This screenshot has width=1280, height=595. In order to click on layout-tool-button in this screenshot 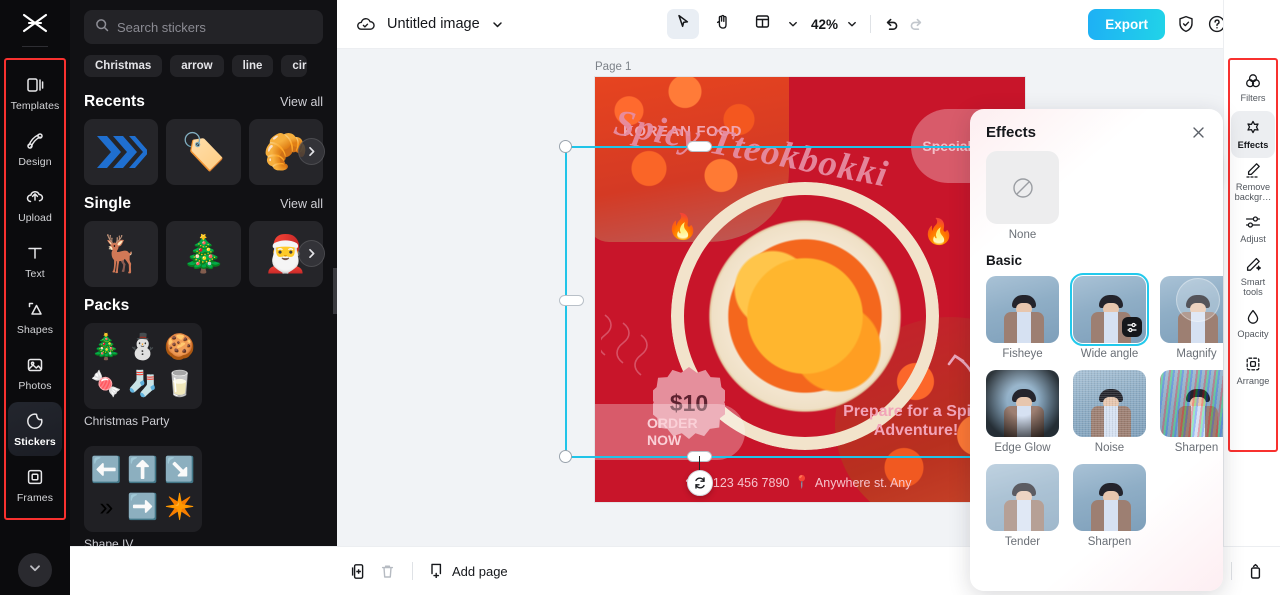, I will do `click(763, 24)`.